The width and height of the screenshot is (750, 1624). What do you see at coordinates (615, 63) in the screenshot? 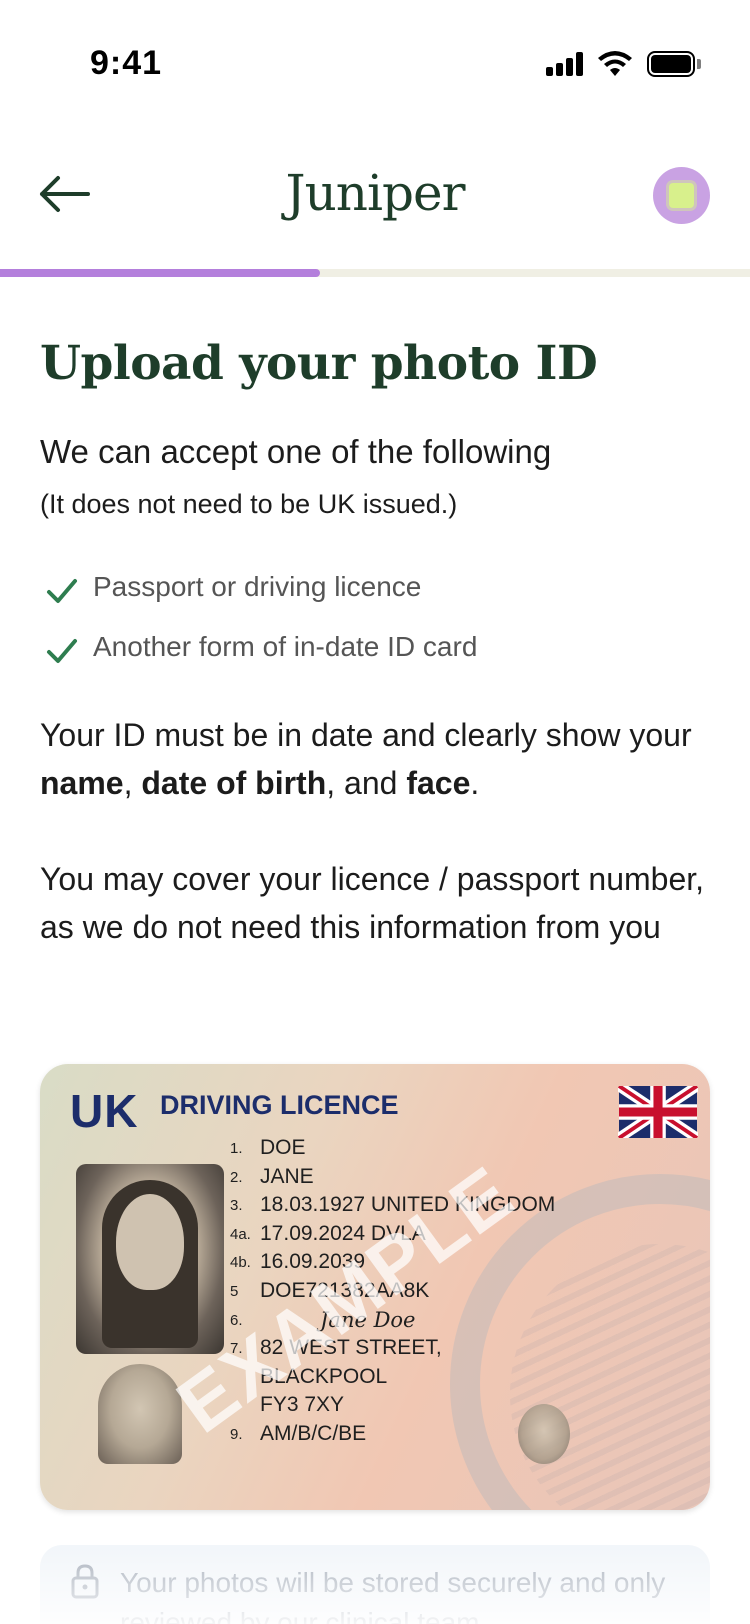
I see `wifi-icon` at bounding box center [615, 63].